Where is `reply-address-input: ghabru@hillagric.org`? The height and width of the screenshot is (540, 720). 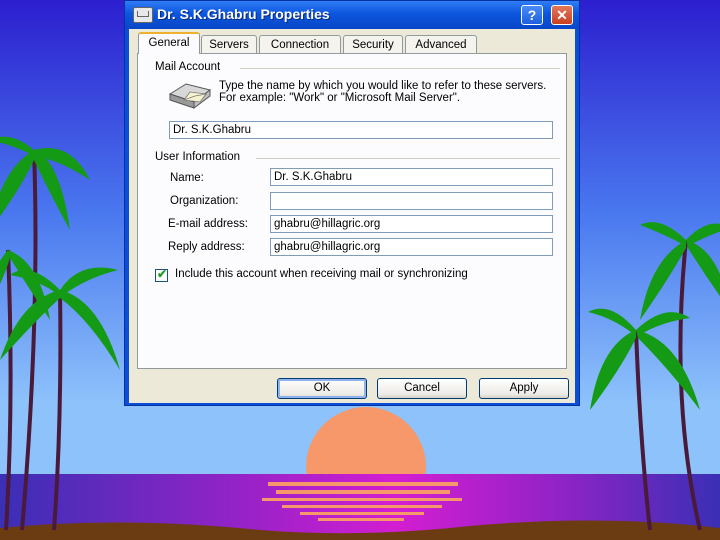
reply-address-input: ghabru@hillagric.org is located at coordinates (411, 247).